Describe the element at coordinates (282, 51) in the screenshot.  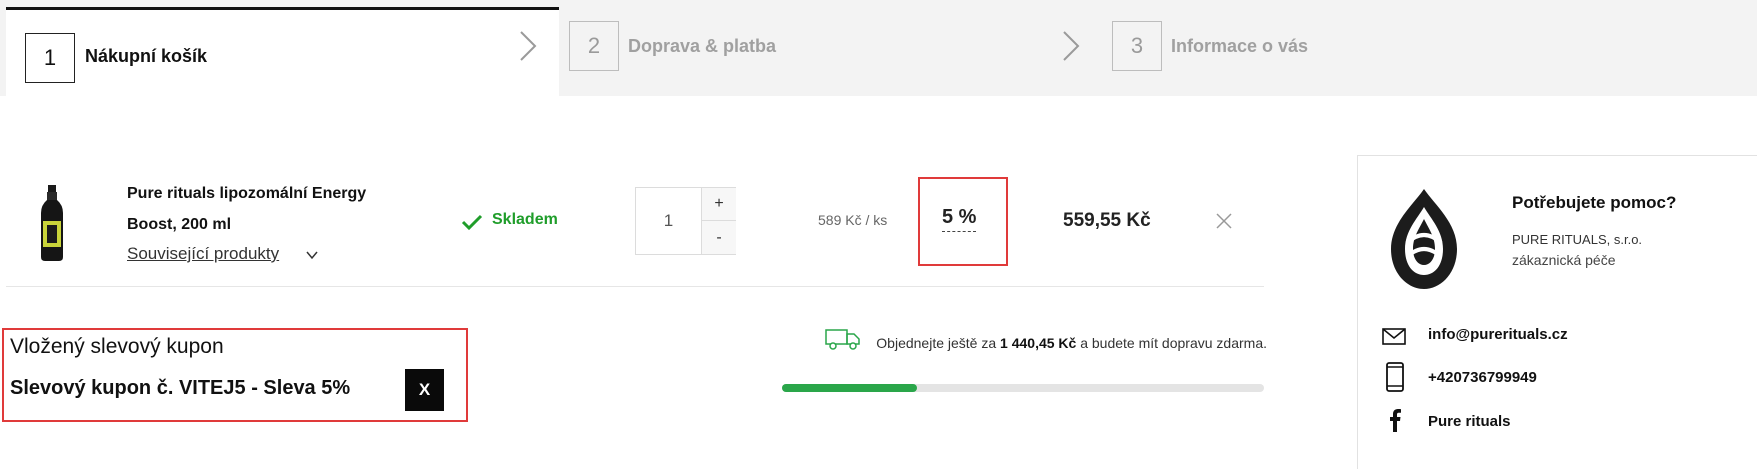
I see `step-cart: 1 Nákupní košík` at that location.